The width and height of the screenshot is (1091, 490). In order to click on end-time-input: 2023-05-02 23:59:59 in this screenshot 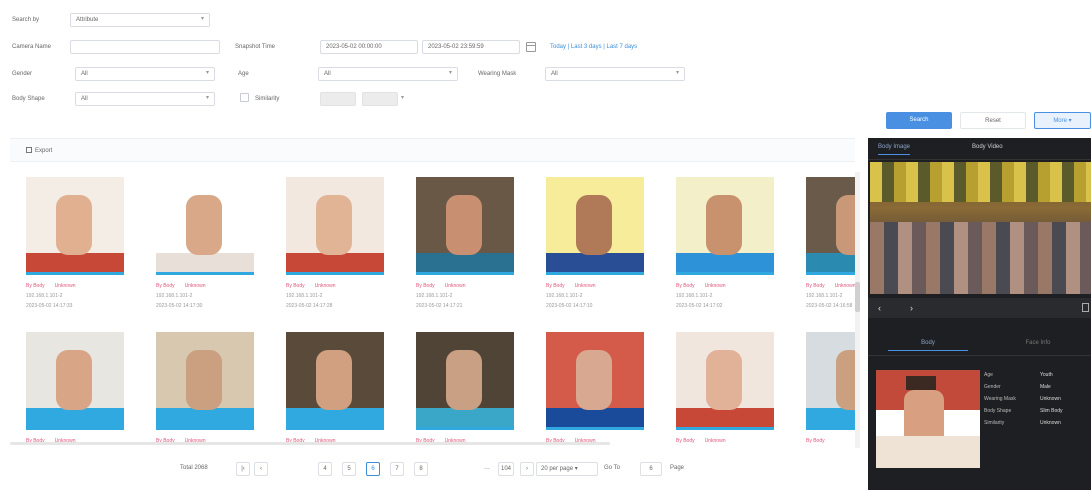, I will do `click(471, 47)`.